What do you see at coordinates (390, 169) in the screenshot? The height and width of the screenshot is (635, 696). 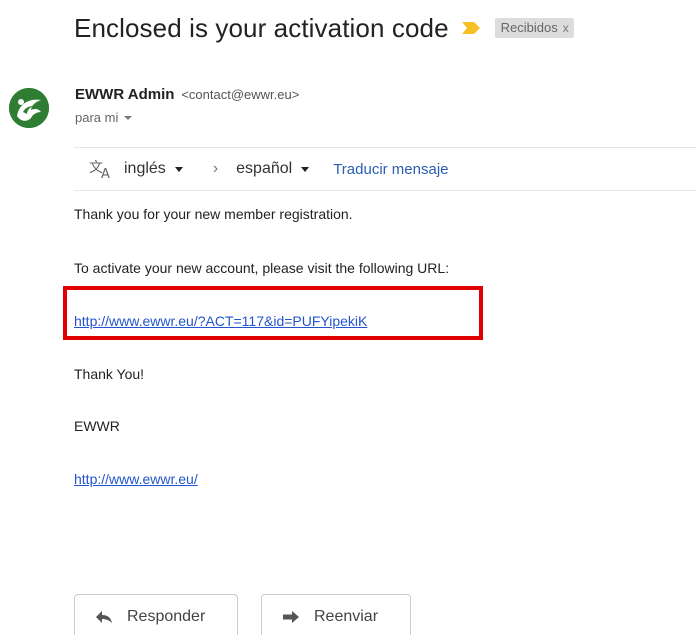 I see `translate-message-link: Traducir mensaje` at bounding box center [390, 169].